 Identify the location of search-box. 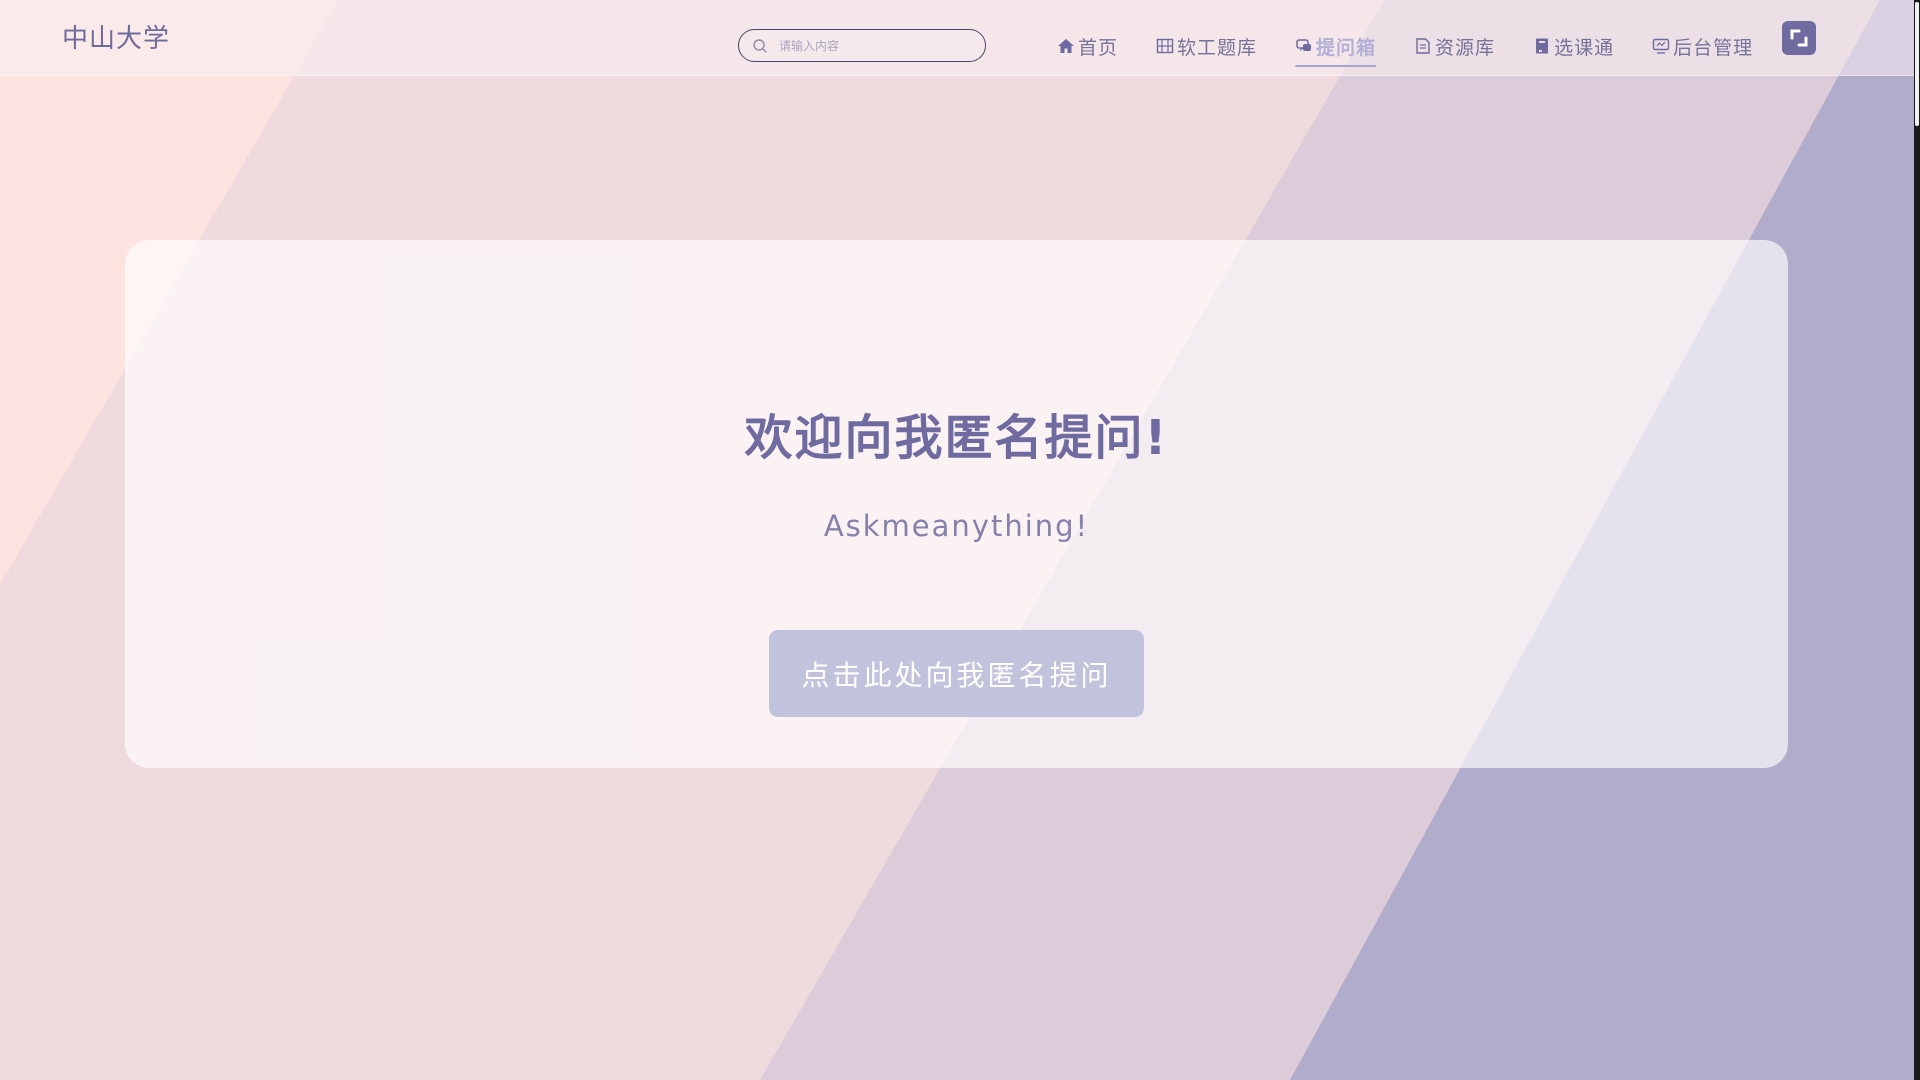
(862, 45).